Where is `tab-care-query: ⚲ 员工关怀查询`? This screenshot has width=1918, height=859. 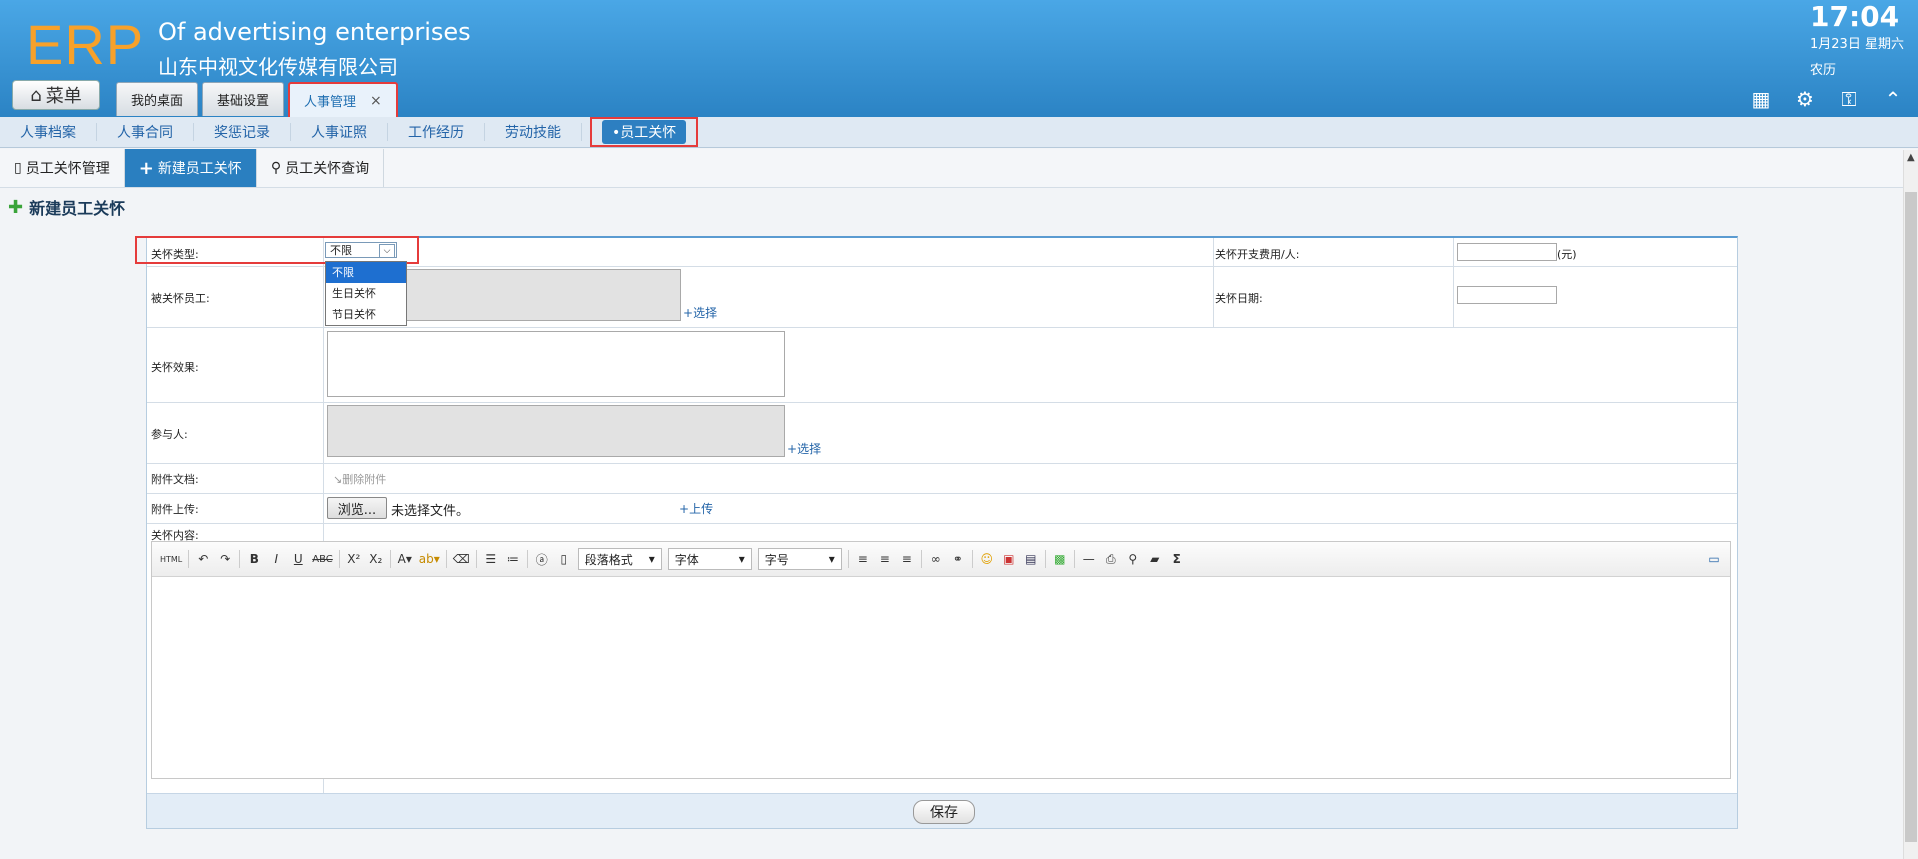
tab-care-query: ⚲ 员工关怀查询 is located at coordinates (321, 168).